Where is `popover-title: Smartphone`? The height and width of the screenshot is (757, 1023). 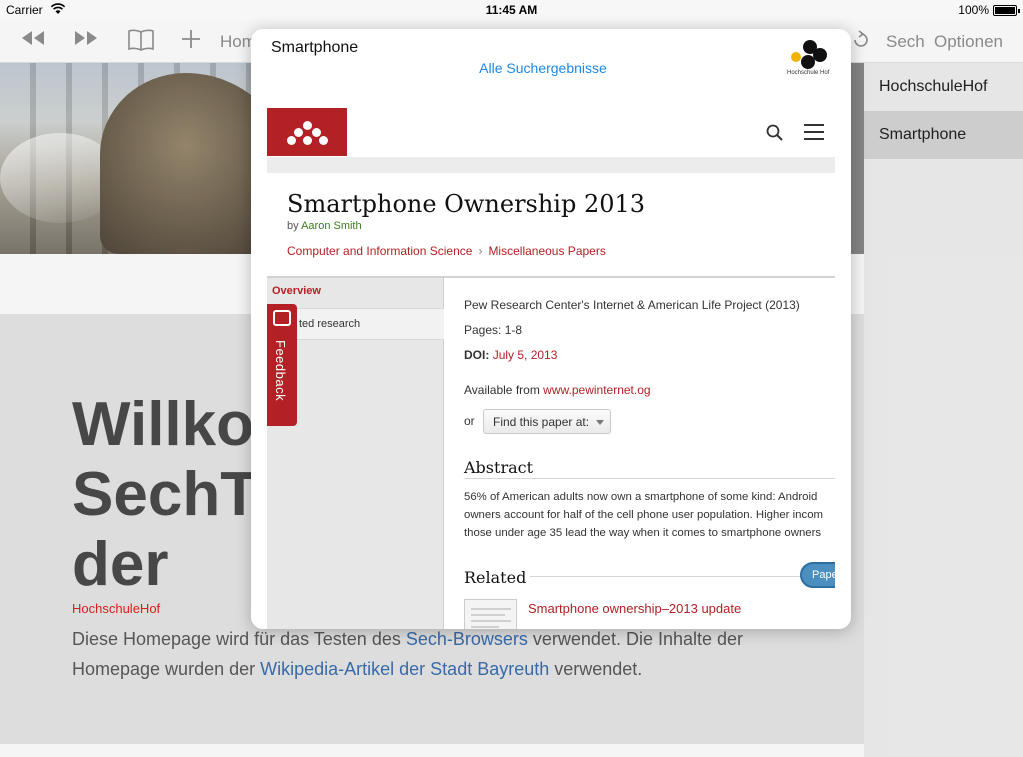 popover-title: Smartphone is located at coordinates (315, 47).